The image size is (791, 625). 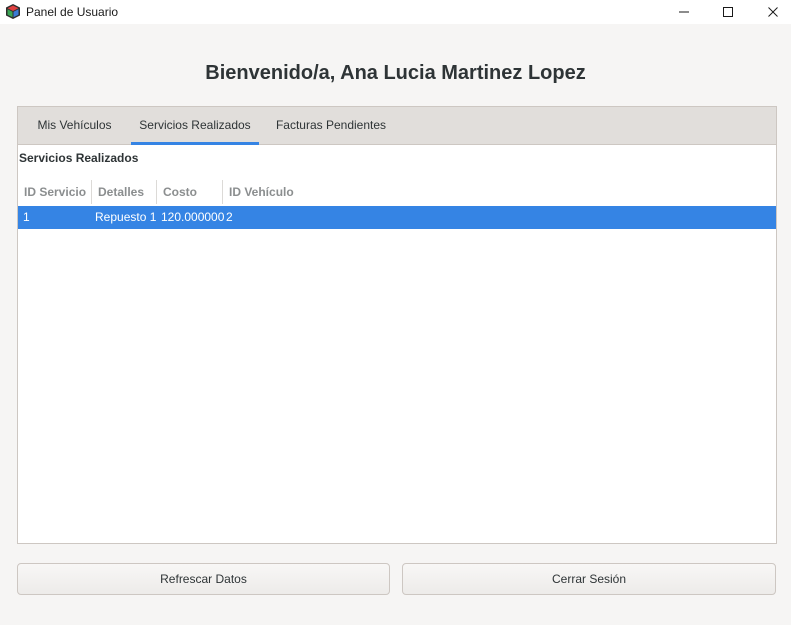 I want to click on title-bar: Panel de Usuario, so click(x=395, y=12).